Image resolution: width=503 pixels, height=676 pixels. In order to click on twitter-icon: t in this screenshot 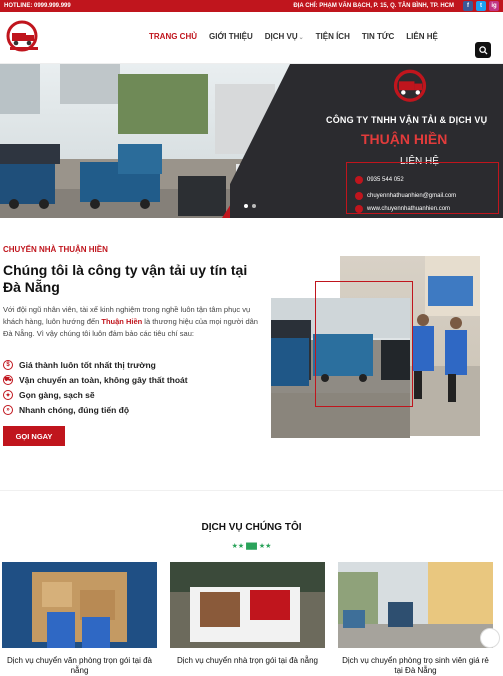, I will do `click(481, 6)`.